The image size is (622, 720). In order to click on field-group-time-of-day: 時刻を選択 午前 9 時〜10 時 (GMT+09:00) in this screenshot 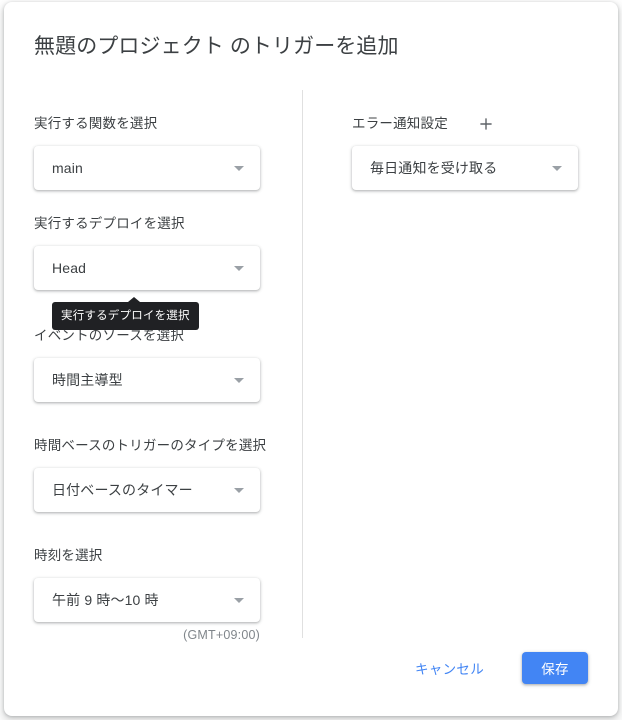, I will do `click(157, 594)`.